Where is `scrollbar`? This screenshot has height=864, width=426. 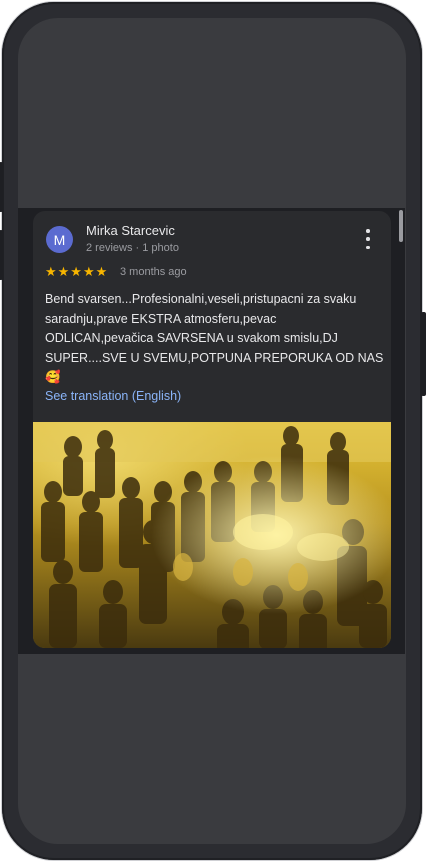
scrollbar is located at coordinates (401, 226).